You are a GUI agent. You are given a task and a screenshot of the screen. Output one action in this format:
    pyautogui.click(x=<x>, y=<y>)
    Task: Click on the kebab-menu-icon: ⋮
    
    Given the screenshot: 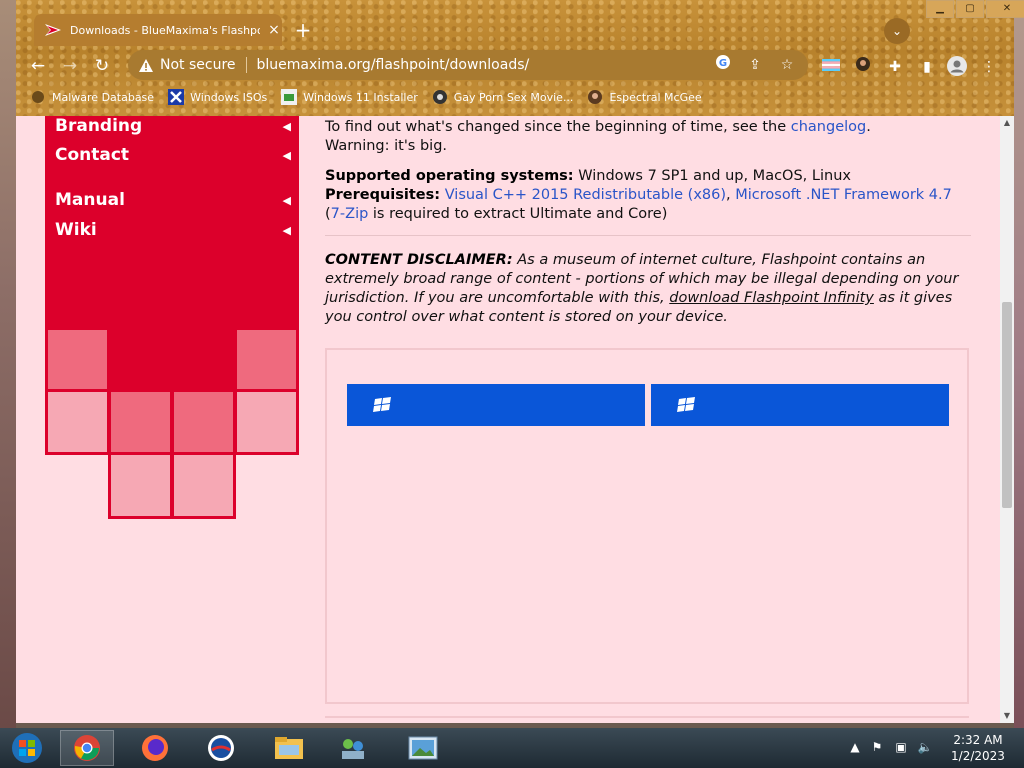 What is the action you would take?
    pyautogui.click(x=989, y=67)
    